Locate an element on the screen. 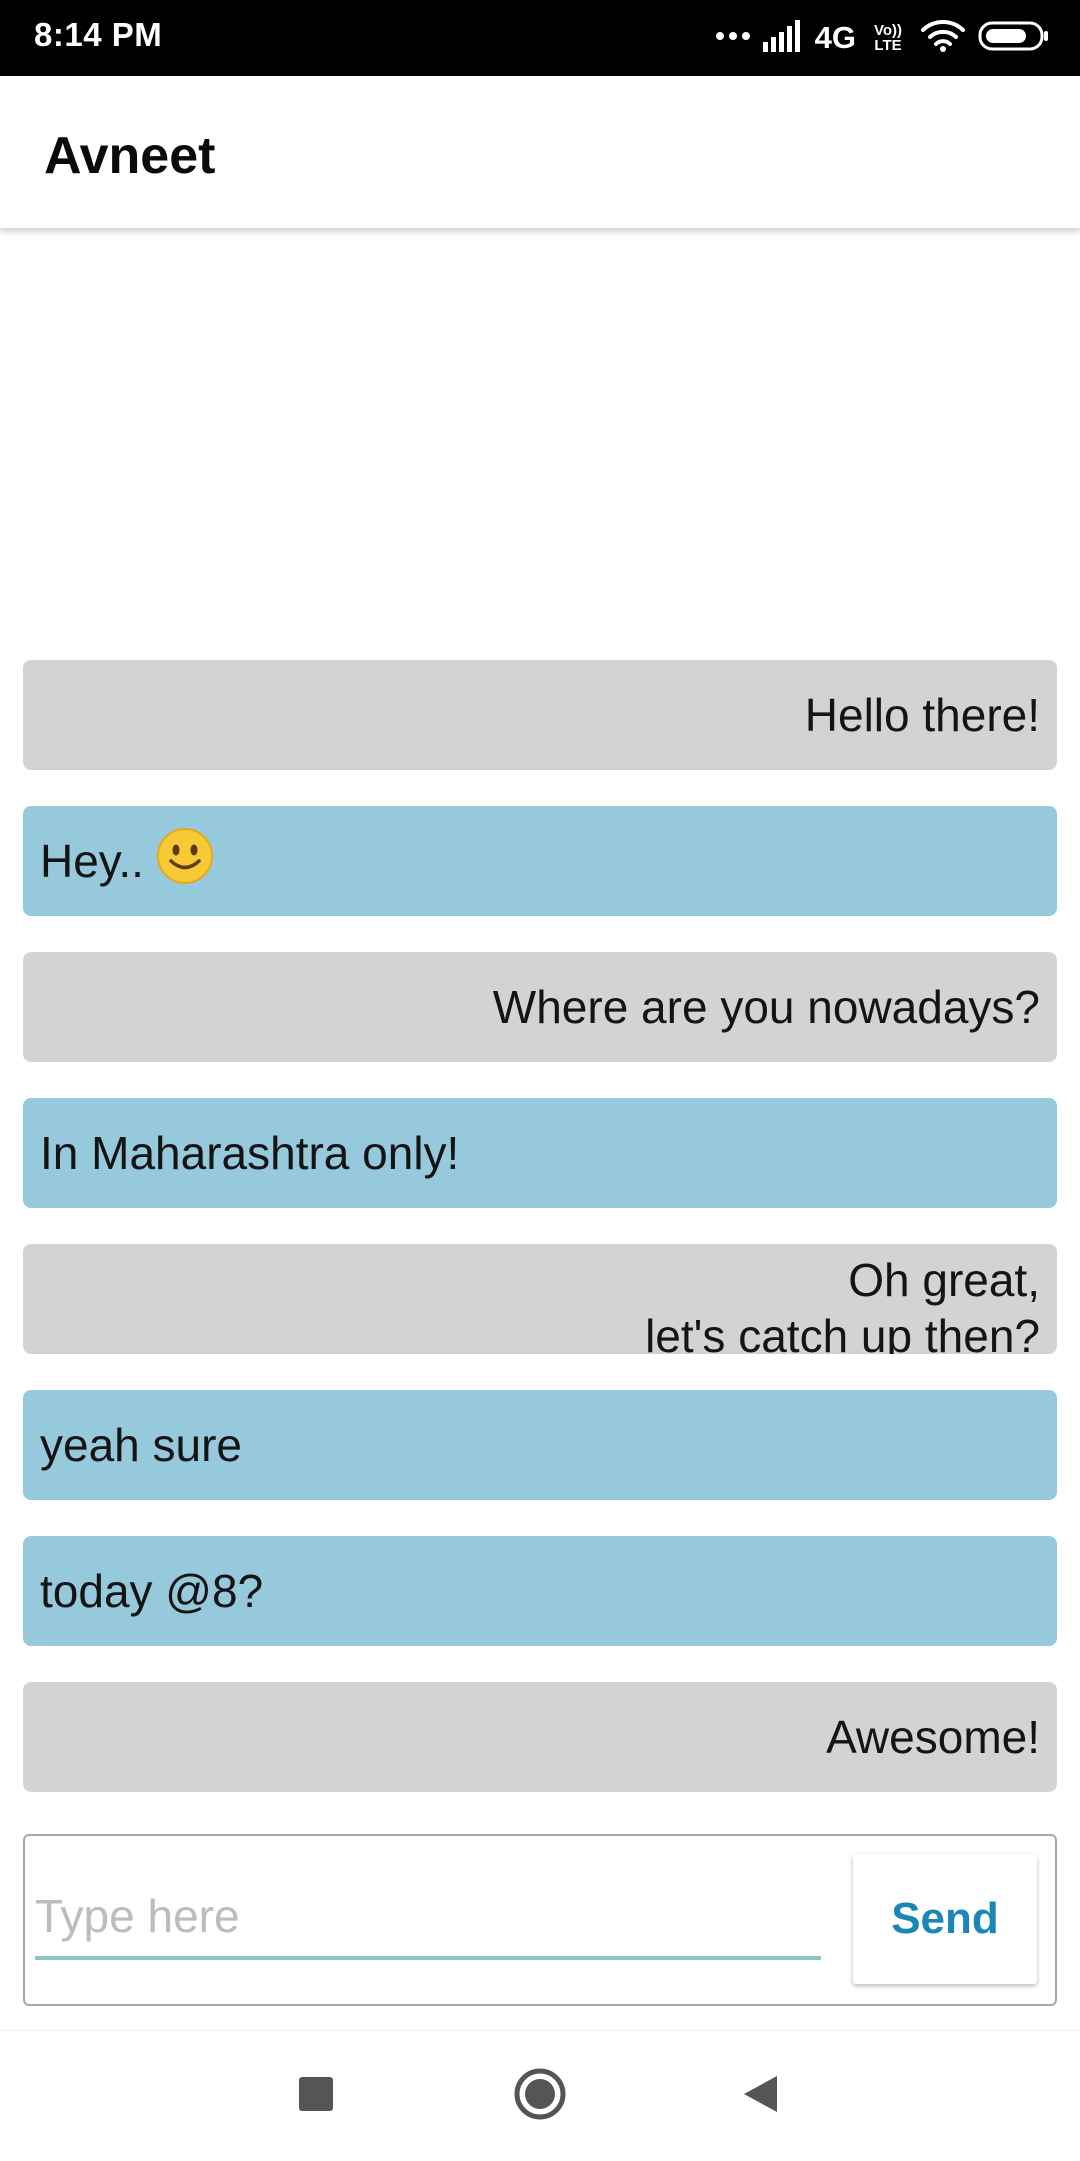  message-text: Hey.. is located at coordinates (92, 860).